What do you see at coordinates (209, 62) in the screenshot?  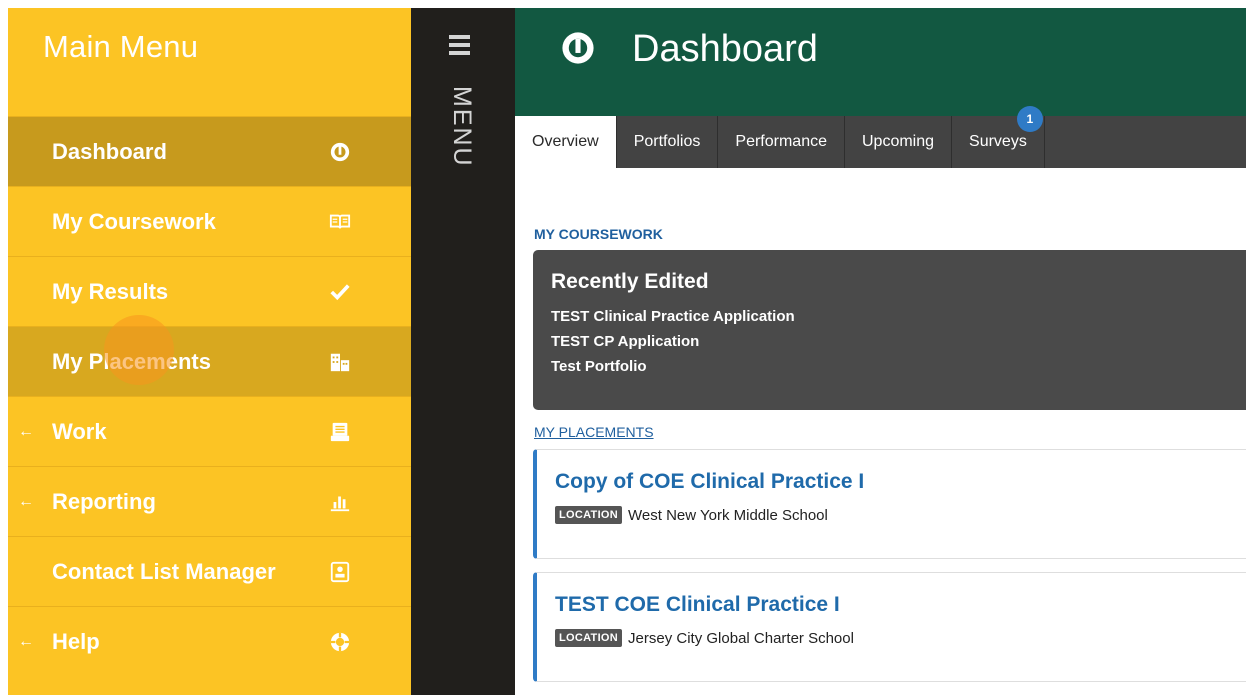 I see `sidebar-header: Main Menu` at bounding box center [209, 62].